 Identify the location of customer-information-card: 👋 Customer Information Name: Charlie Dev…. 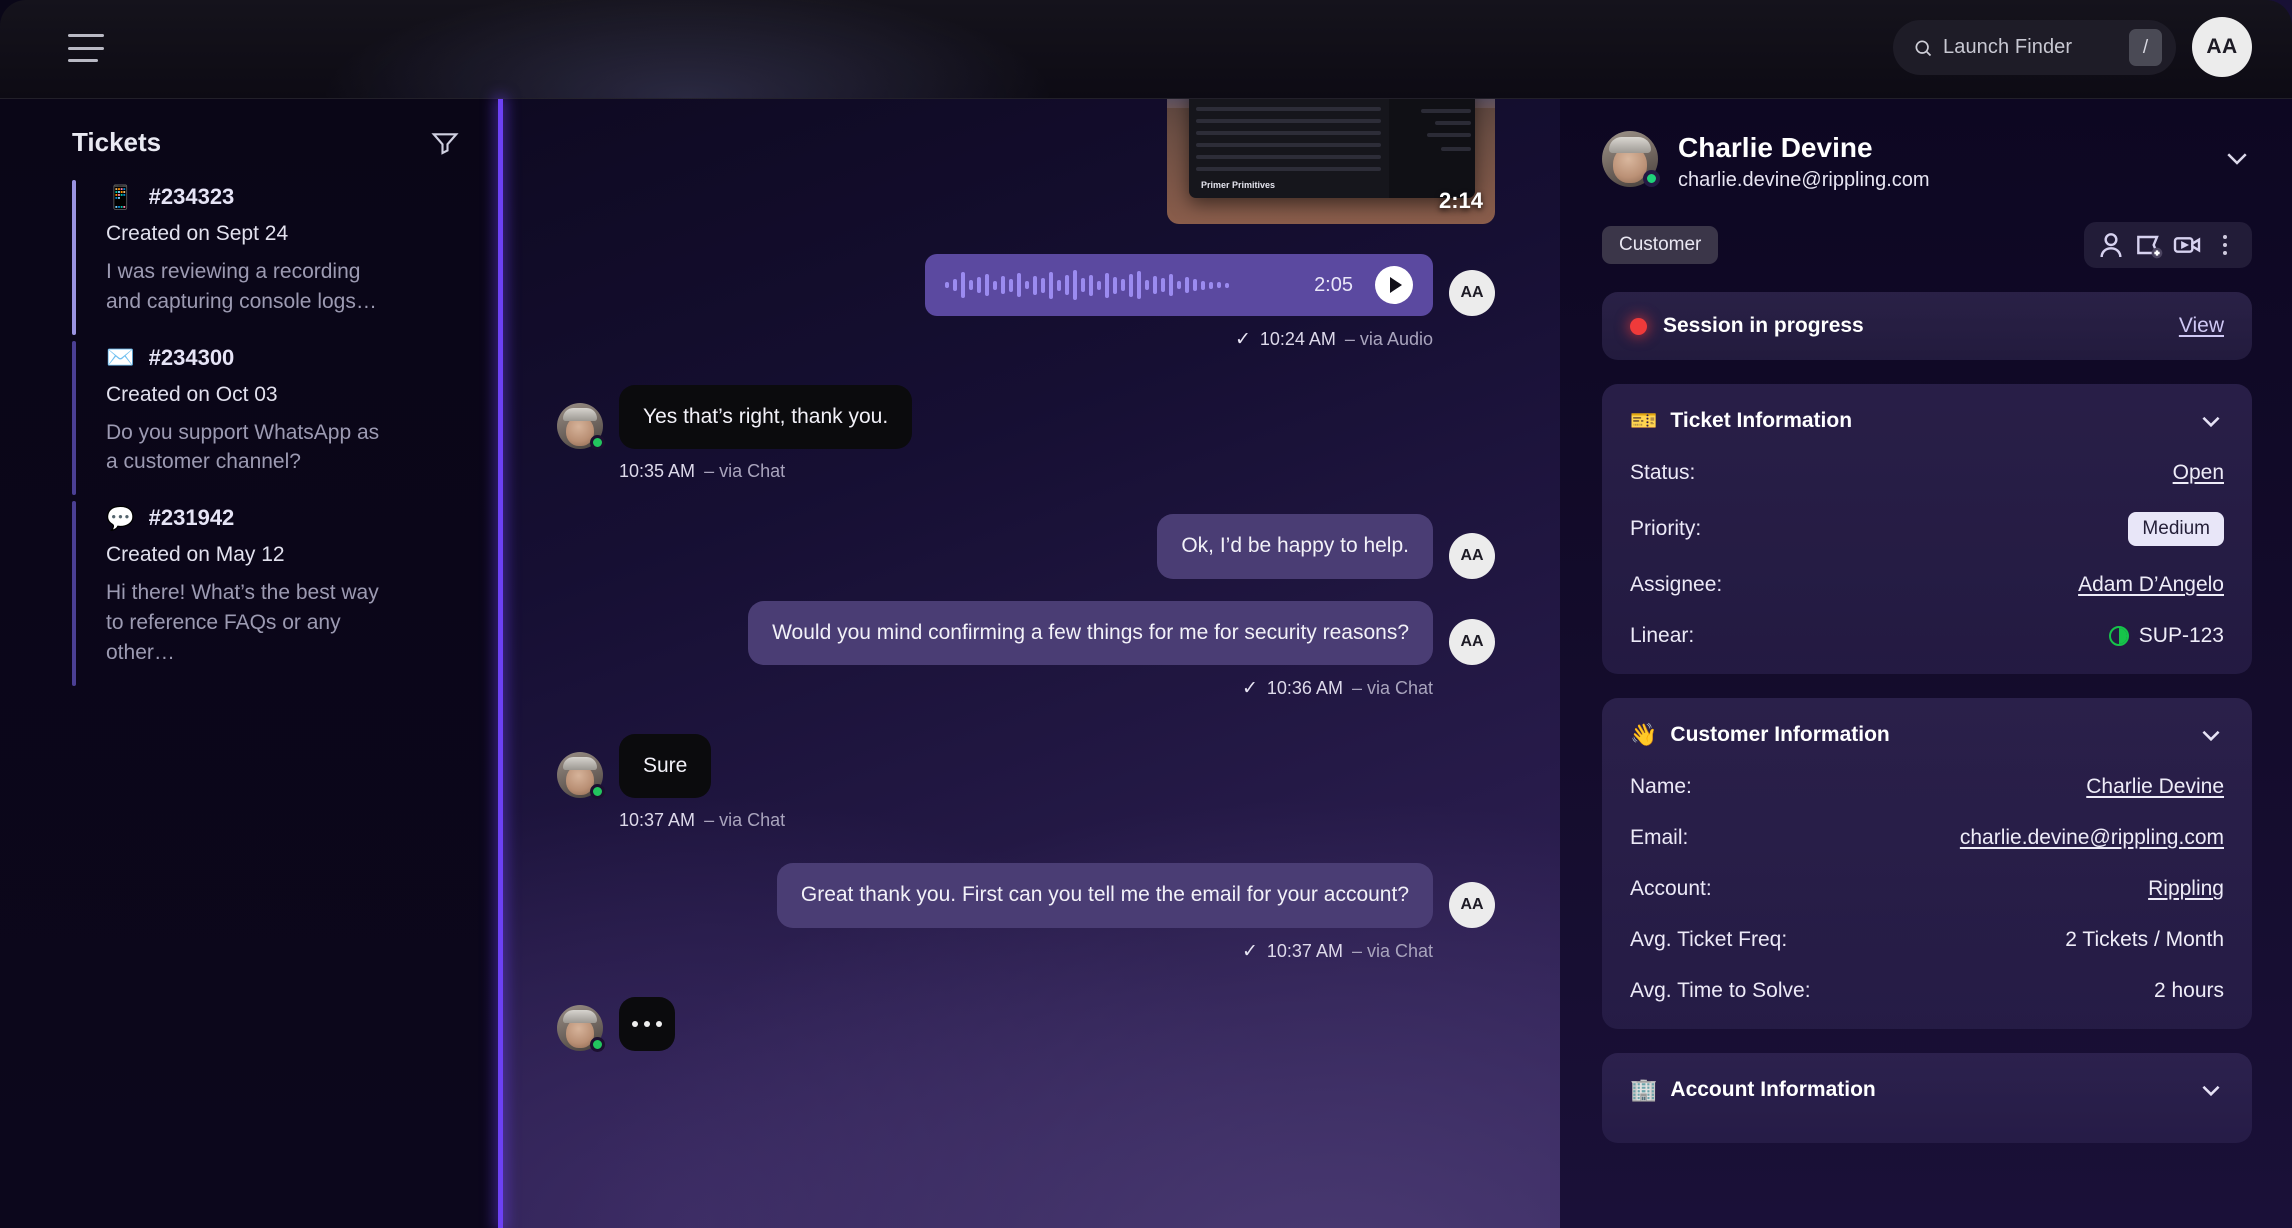
(1927, 864).